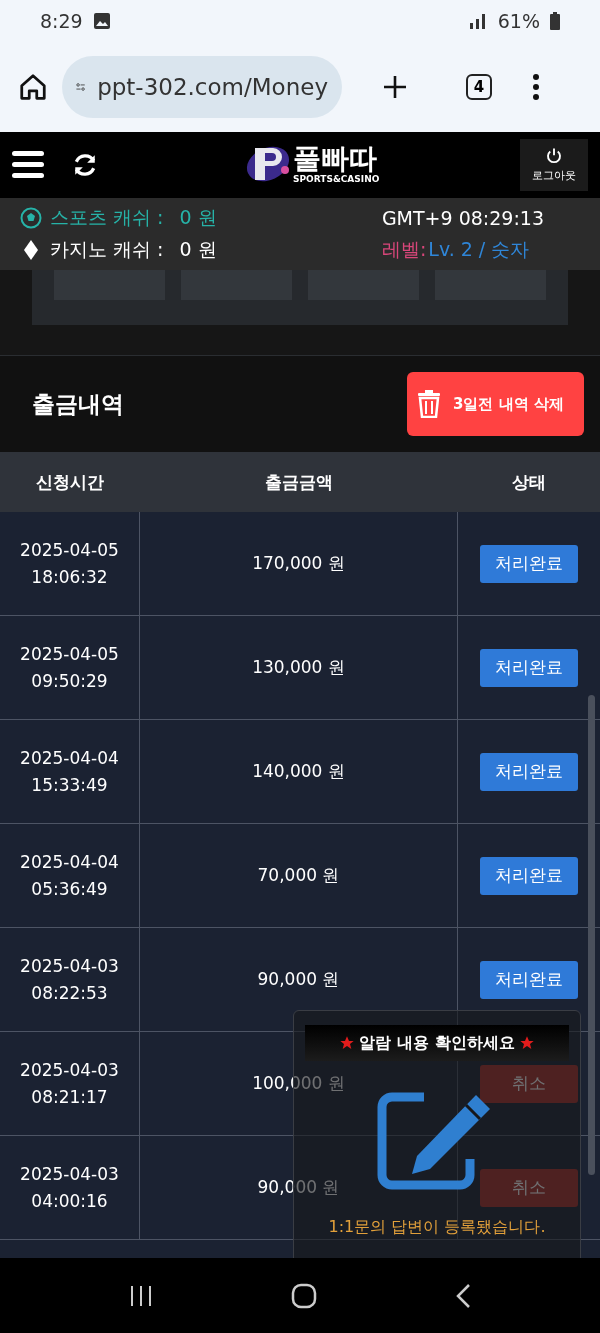 Image resolution: width=600 pixels, height=1333 pixels. Describe the element at coordinates (212, 87) in the screenshot. I see `url-text: ppt-302.com/Money` at that location.